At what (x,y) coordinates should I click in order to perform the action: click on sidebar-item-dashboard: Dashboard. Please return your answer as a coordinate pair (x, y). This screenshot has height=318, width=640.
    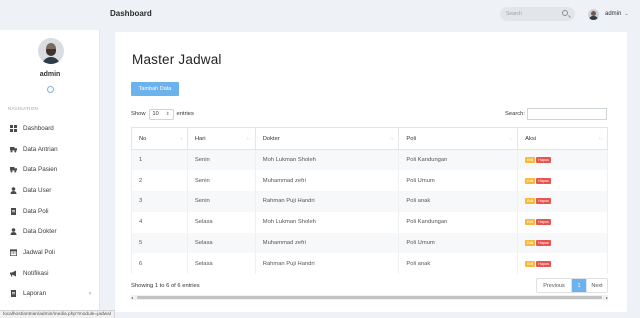
    Looking at the image, I should click on (50, 128).